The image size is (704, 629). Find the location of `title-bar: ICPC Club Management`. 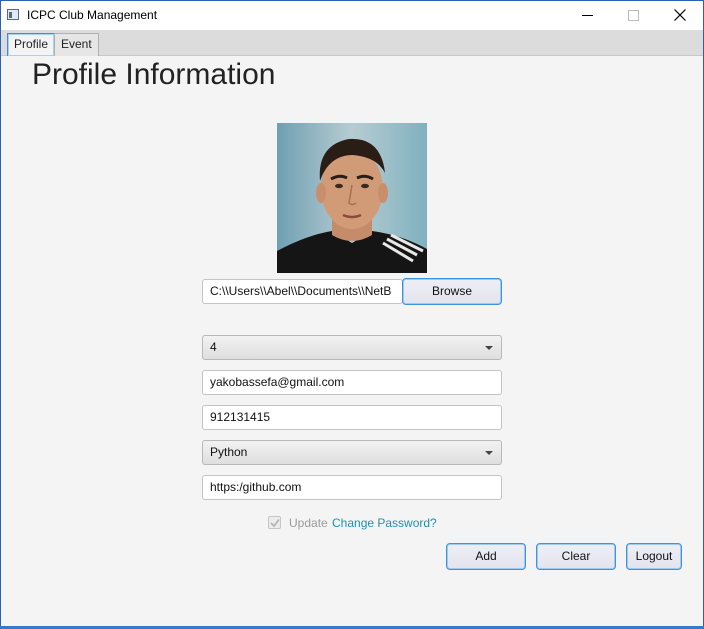

title-bar: ICPC Club Management is located at coordinates (352, 15).